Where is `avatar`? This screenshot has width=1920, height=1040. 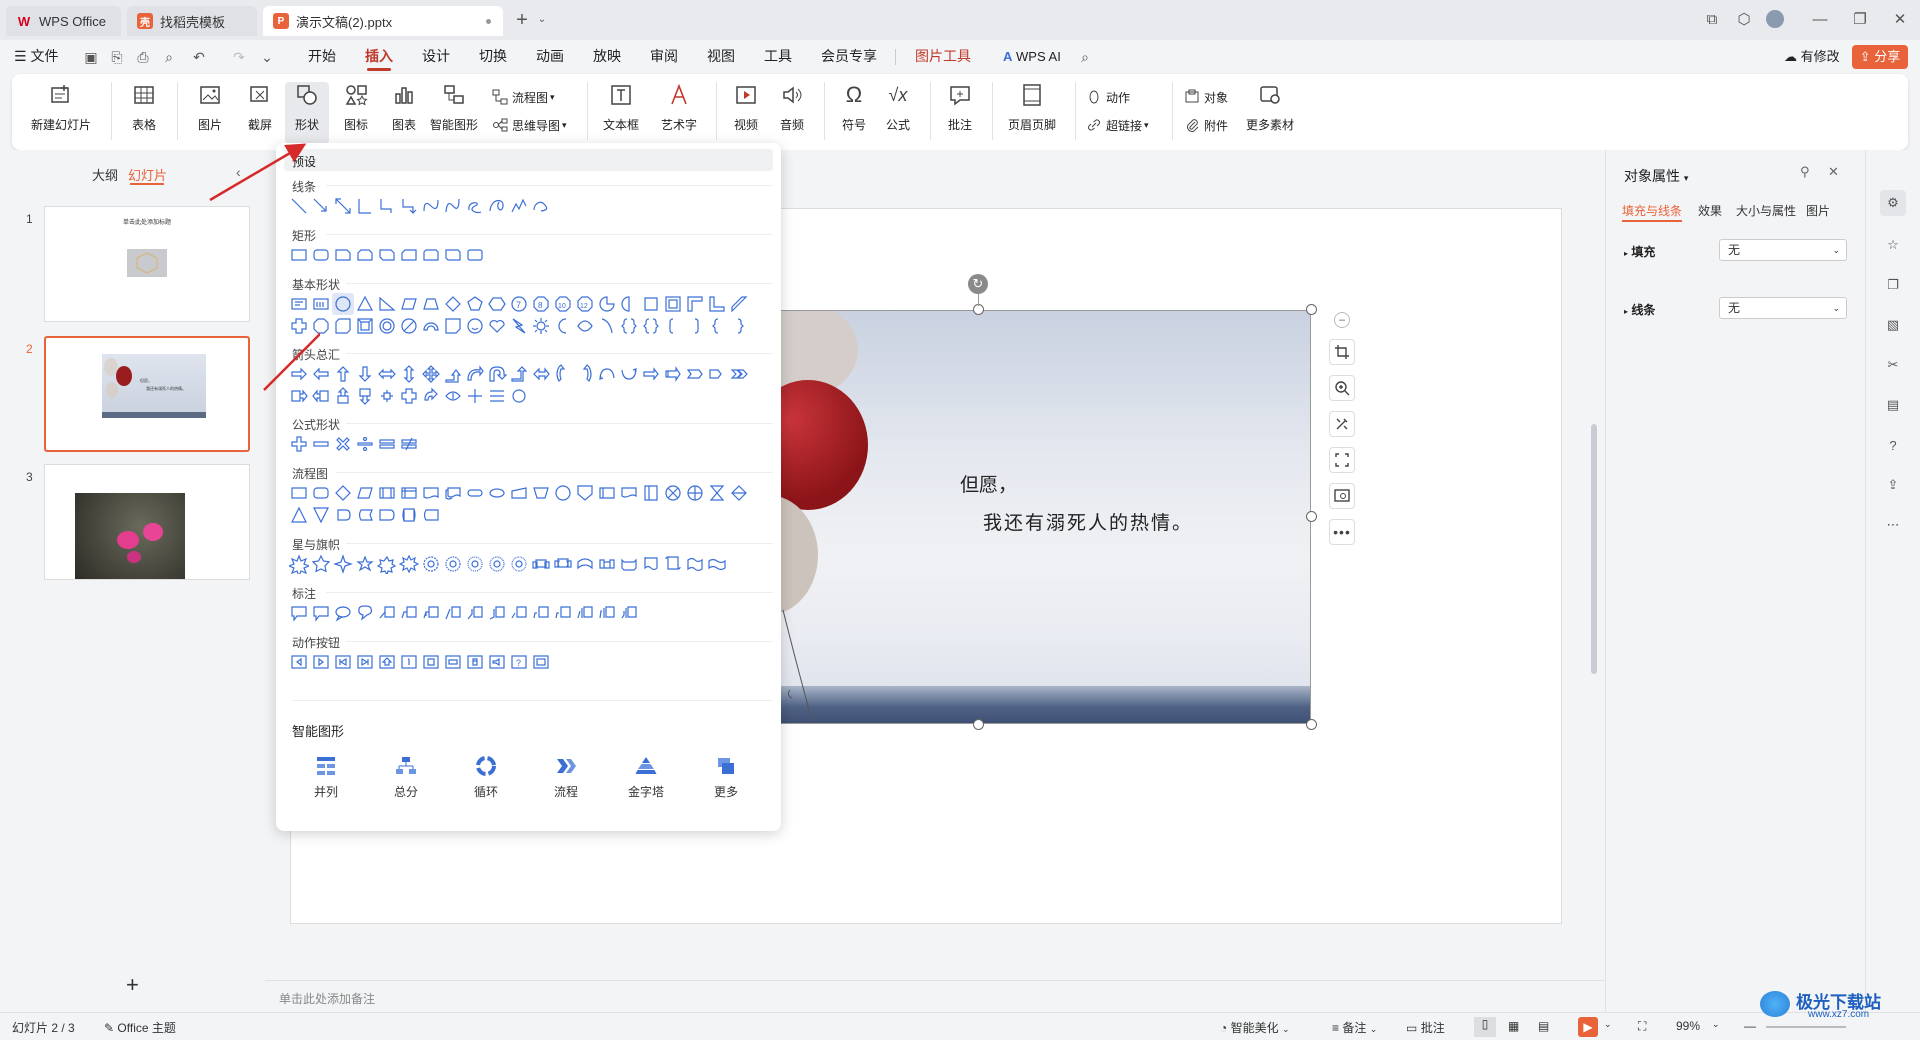
avatar is located at coordinates (1776, 20).